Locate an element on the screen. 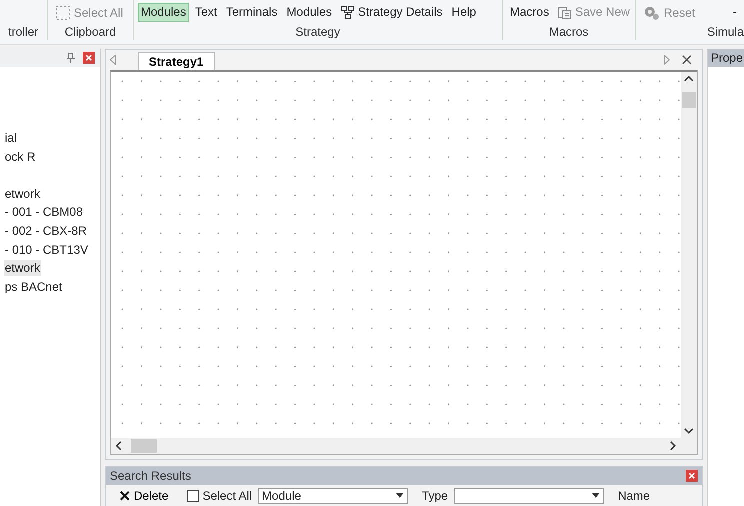  scroll-left-icon is located at coordinates (119, 446).